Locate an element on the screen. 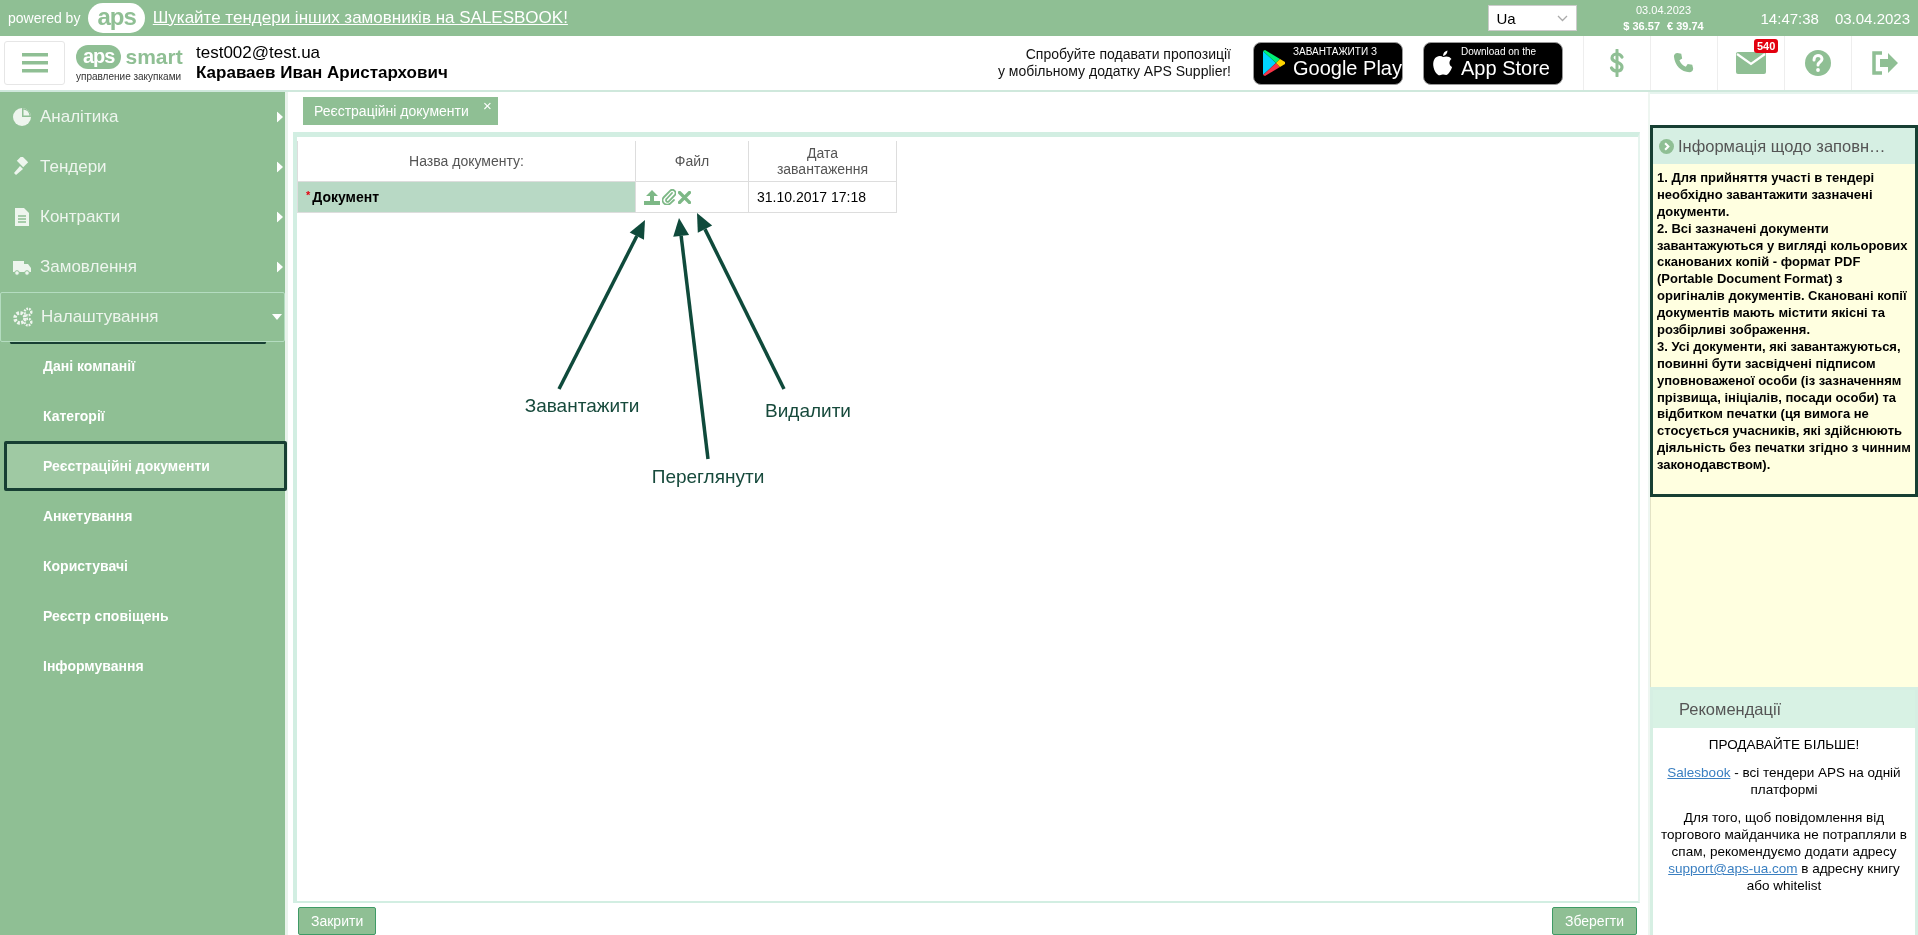 This screenshot has width=1918, height=935. clock-time: 14:47:38 is located at coordinates (1789, 18).